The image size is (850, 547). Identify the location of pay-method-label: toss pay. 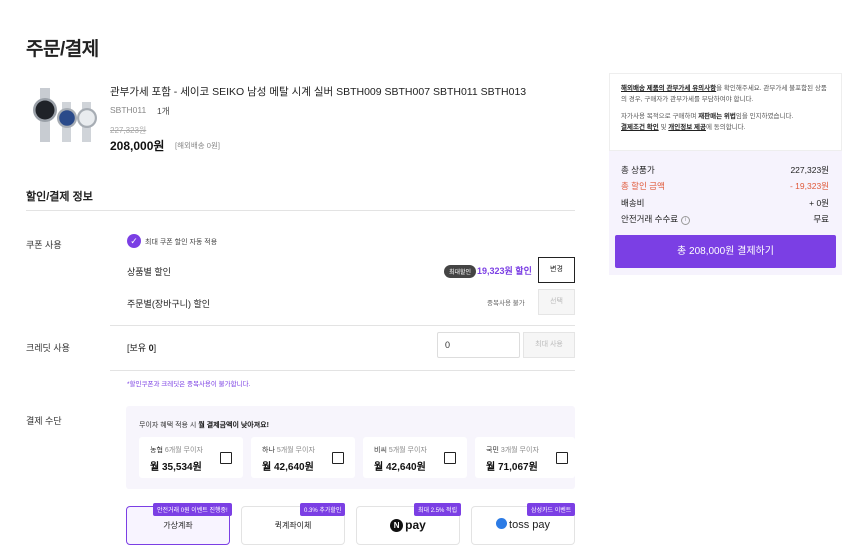
(529, 525).